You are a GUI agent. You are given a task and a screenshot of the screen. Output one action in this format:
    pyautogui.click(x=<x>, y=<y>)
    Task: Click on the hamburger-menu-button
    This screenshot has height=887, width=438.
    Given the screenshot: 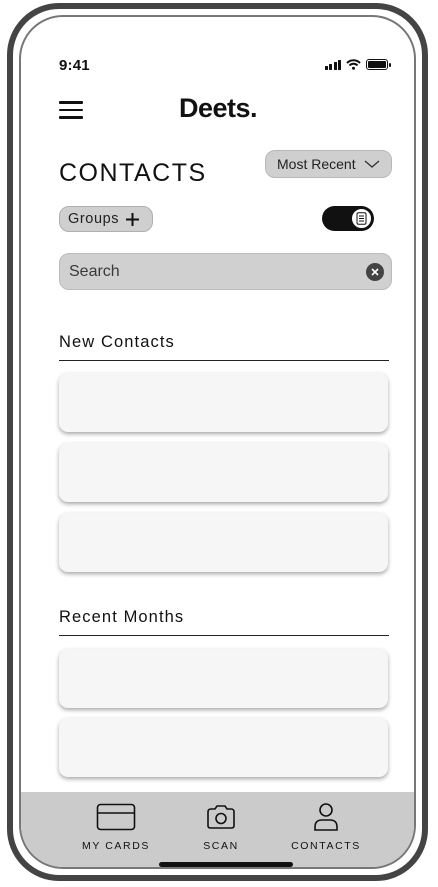 What is the action you would take?
    pyautogui.click(x=72, y=110)
    